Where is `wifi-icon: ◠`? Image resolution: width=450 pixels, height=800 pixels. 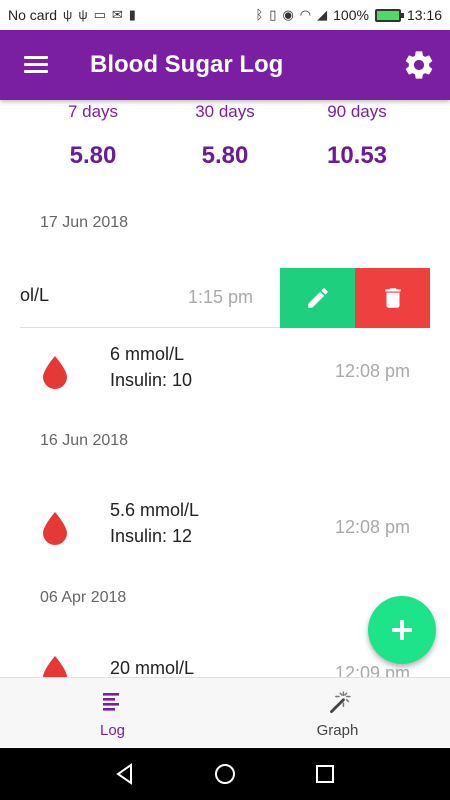 wifi-icon: ◠ is located at coordinates (305, 14).